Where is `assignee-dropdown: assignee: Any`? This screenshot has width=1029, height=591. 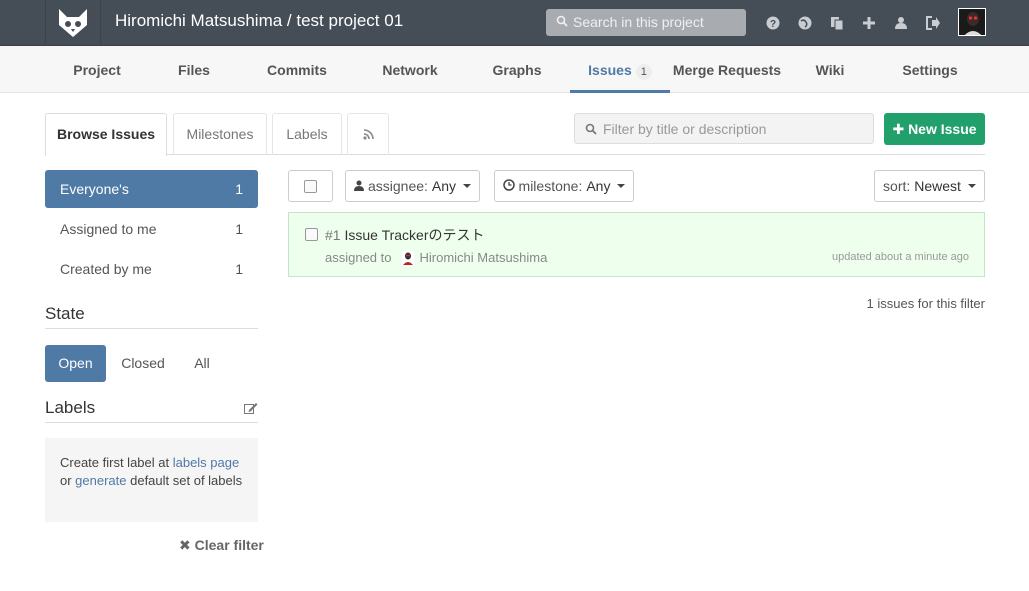
assignee-dropdown: assignee: Any is located at coordinates (412, 186).